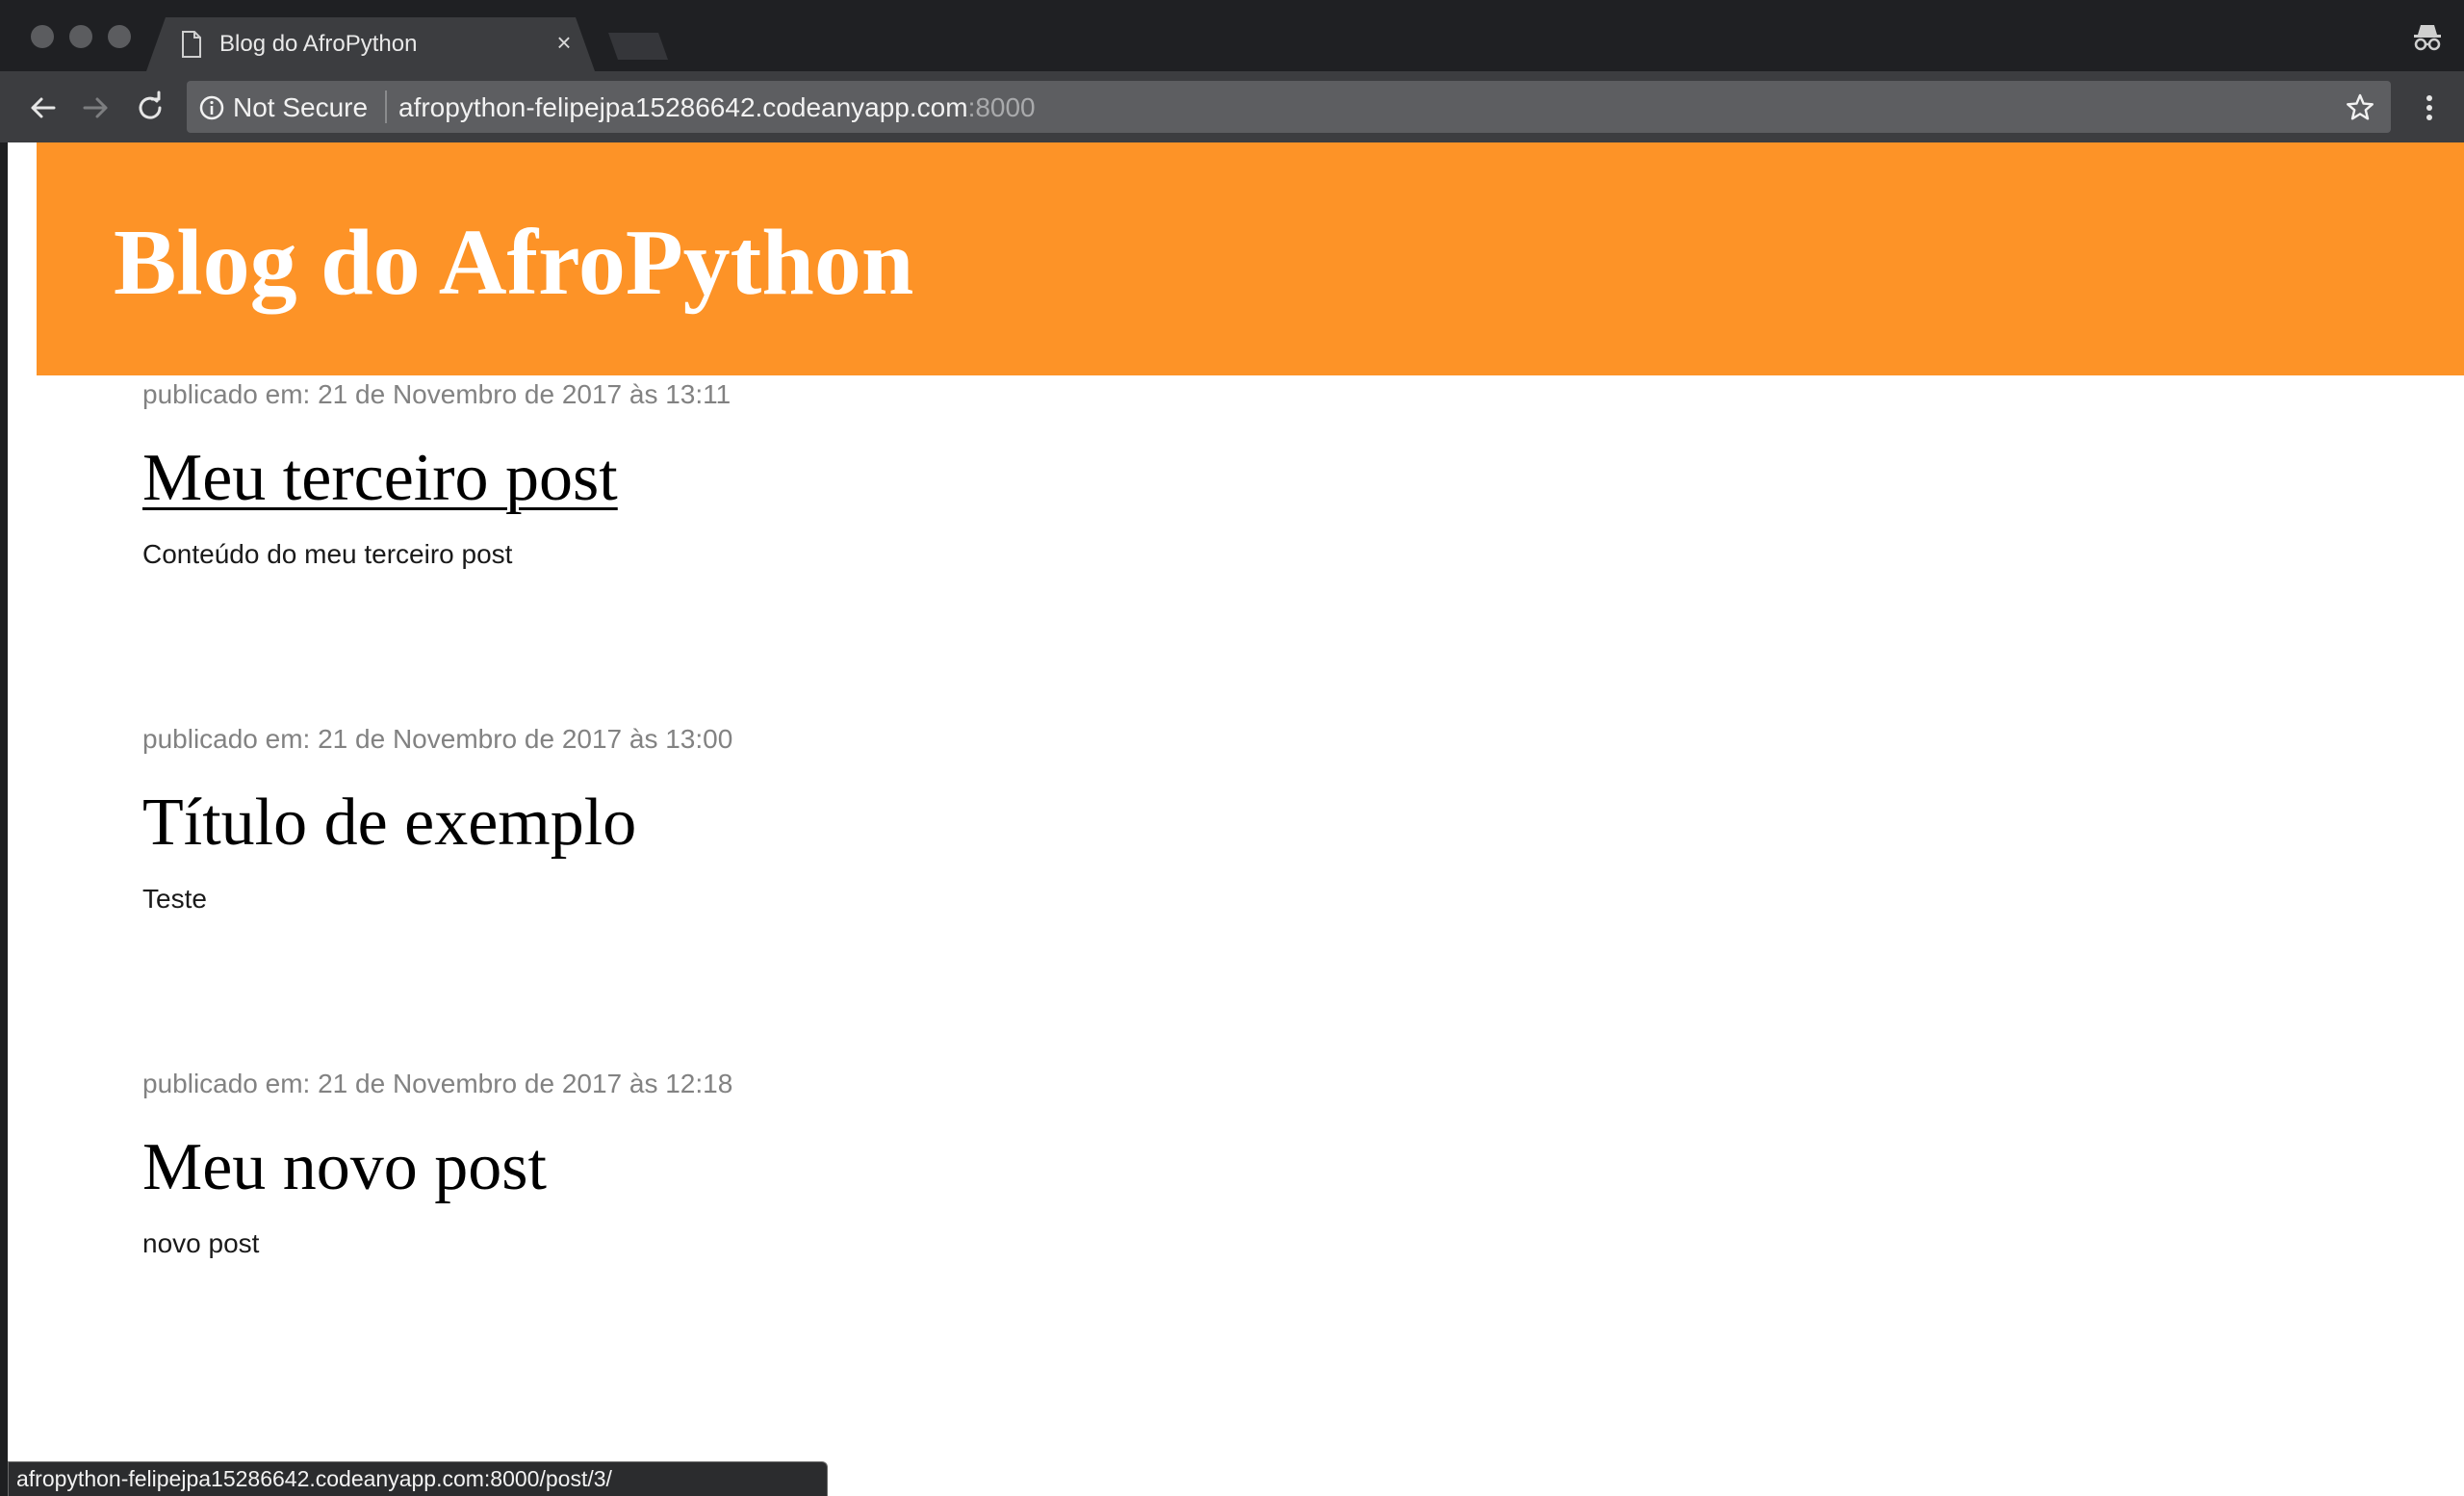  Describe the element at coordinates (1232, 35) in the screenshot. I see `tab-strip: Blog do AfroPython ×` at that location.